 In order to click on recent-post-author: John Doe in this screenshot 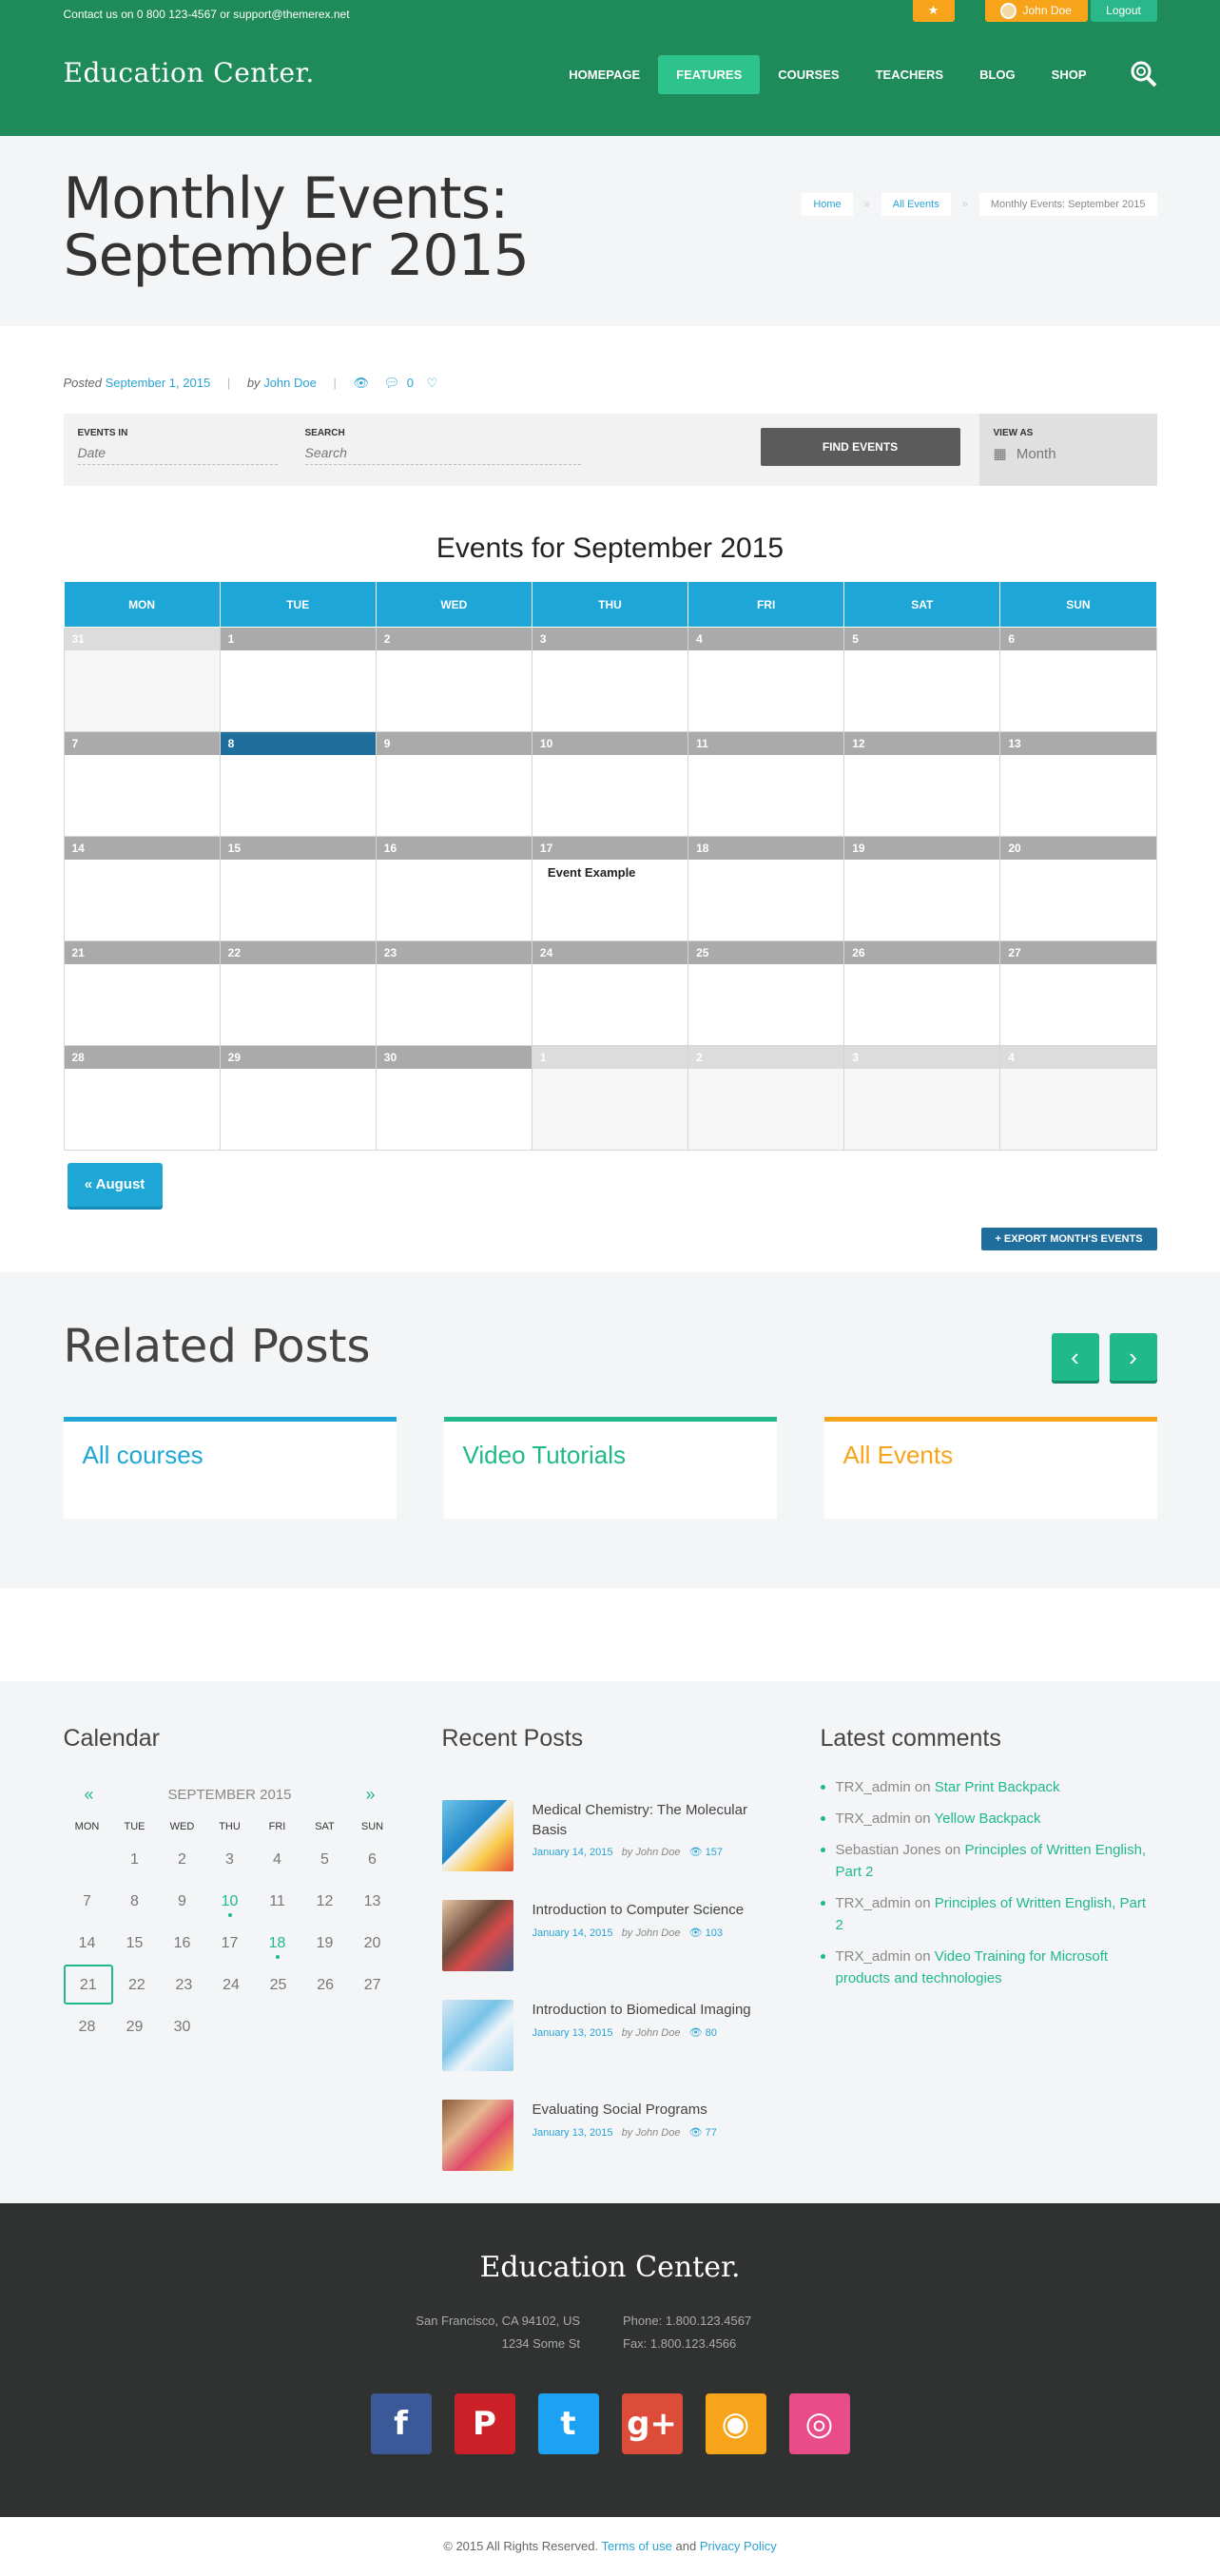, I will do `click(657, 2133)`.